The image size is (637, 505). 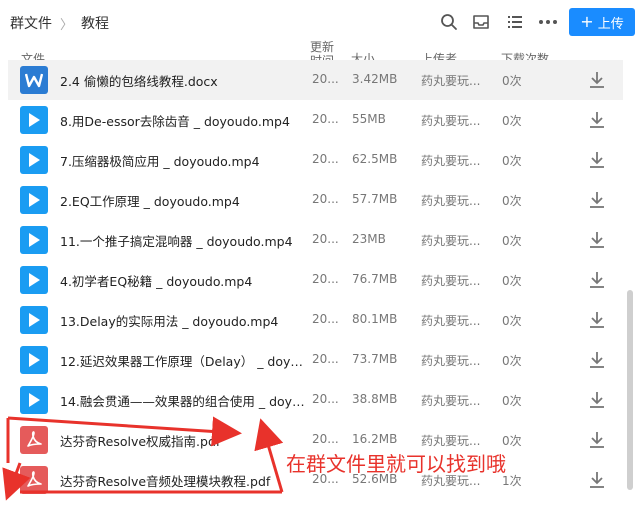 What do you see at coordinates (375, 79) in the screenshot?
I see `file-size: 3.42MB` at bounding box center [375, 79].